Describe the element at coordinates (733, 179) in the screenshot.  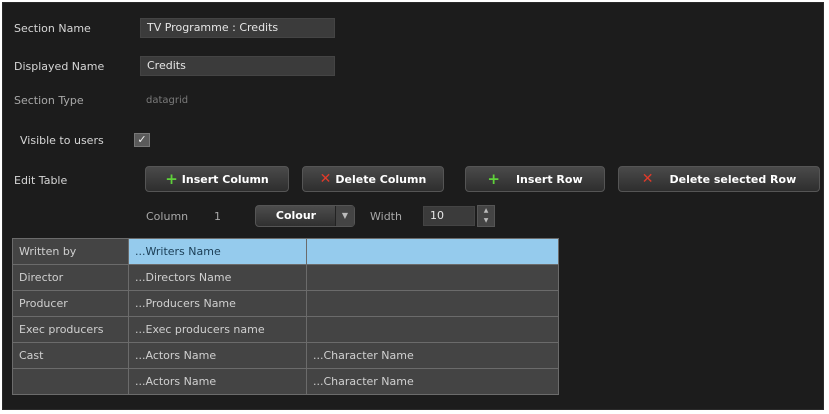
I see `delete-selected-row-label: Delete selected Row` at that location.